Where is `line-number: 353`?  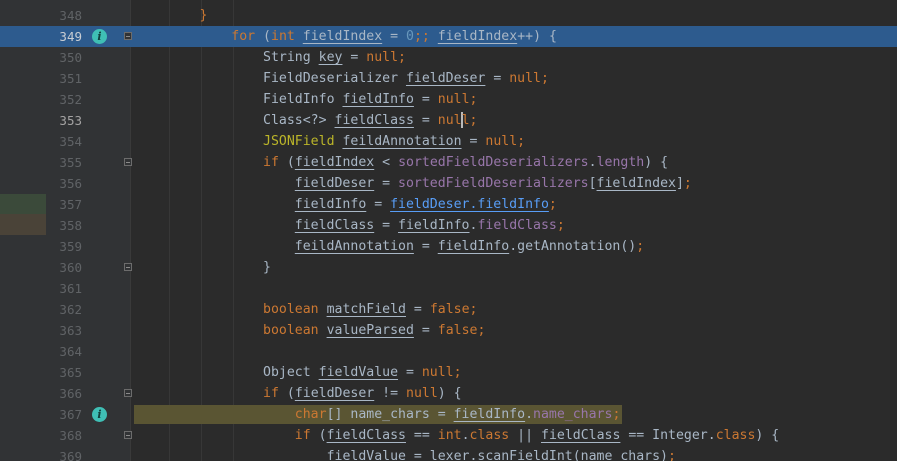 line-number: 353 is located at coordinates (64, 120).